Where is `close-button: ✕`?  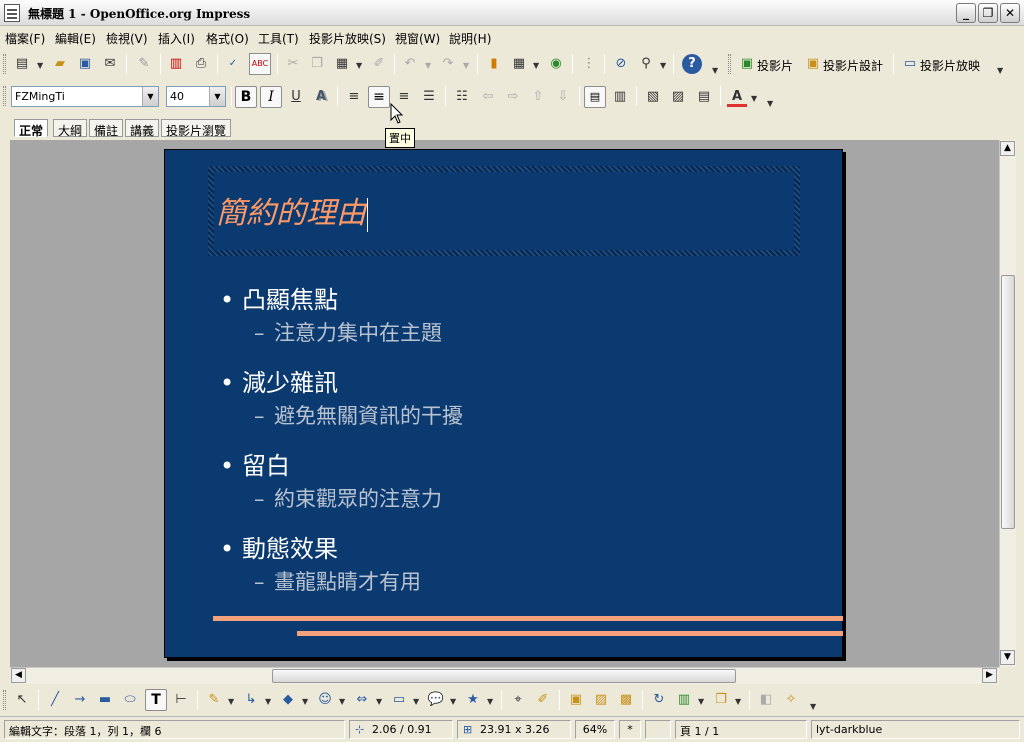
close-button: ✕ is located at coordinates (1010, 13).